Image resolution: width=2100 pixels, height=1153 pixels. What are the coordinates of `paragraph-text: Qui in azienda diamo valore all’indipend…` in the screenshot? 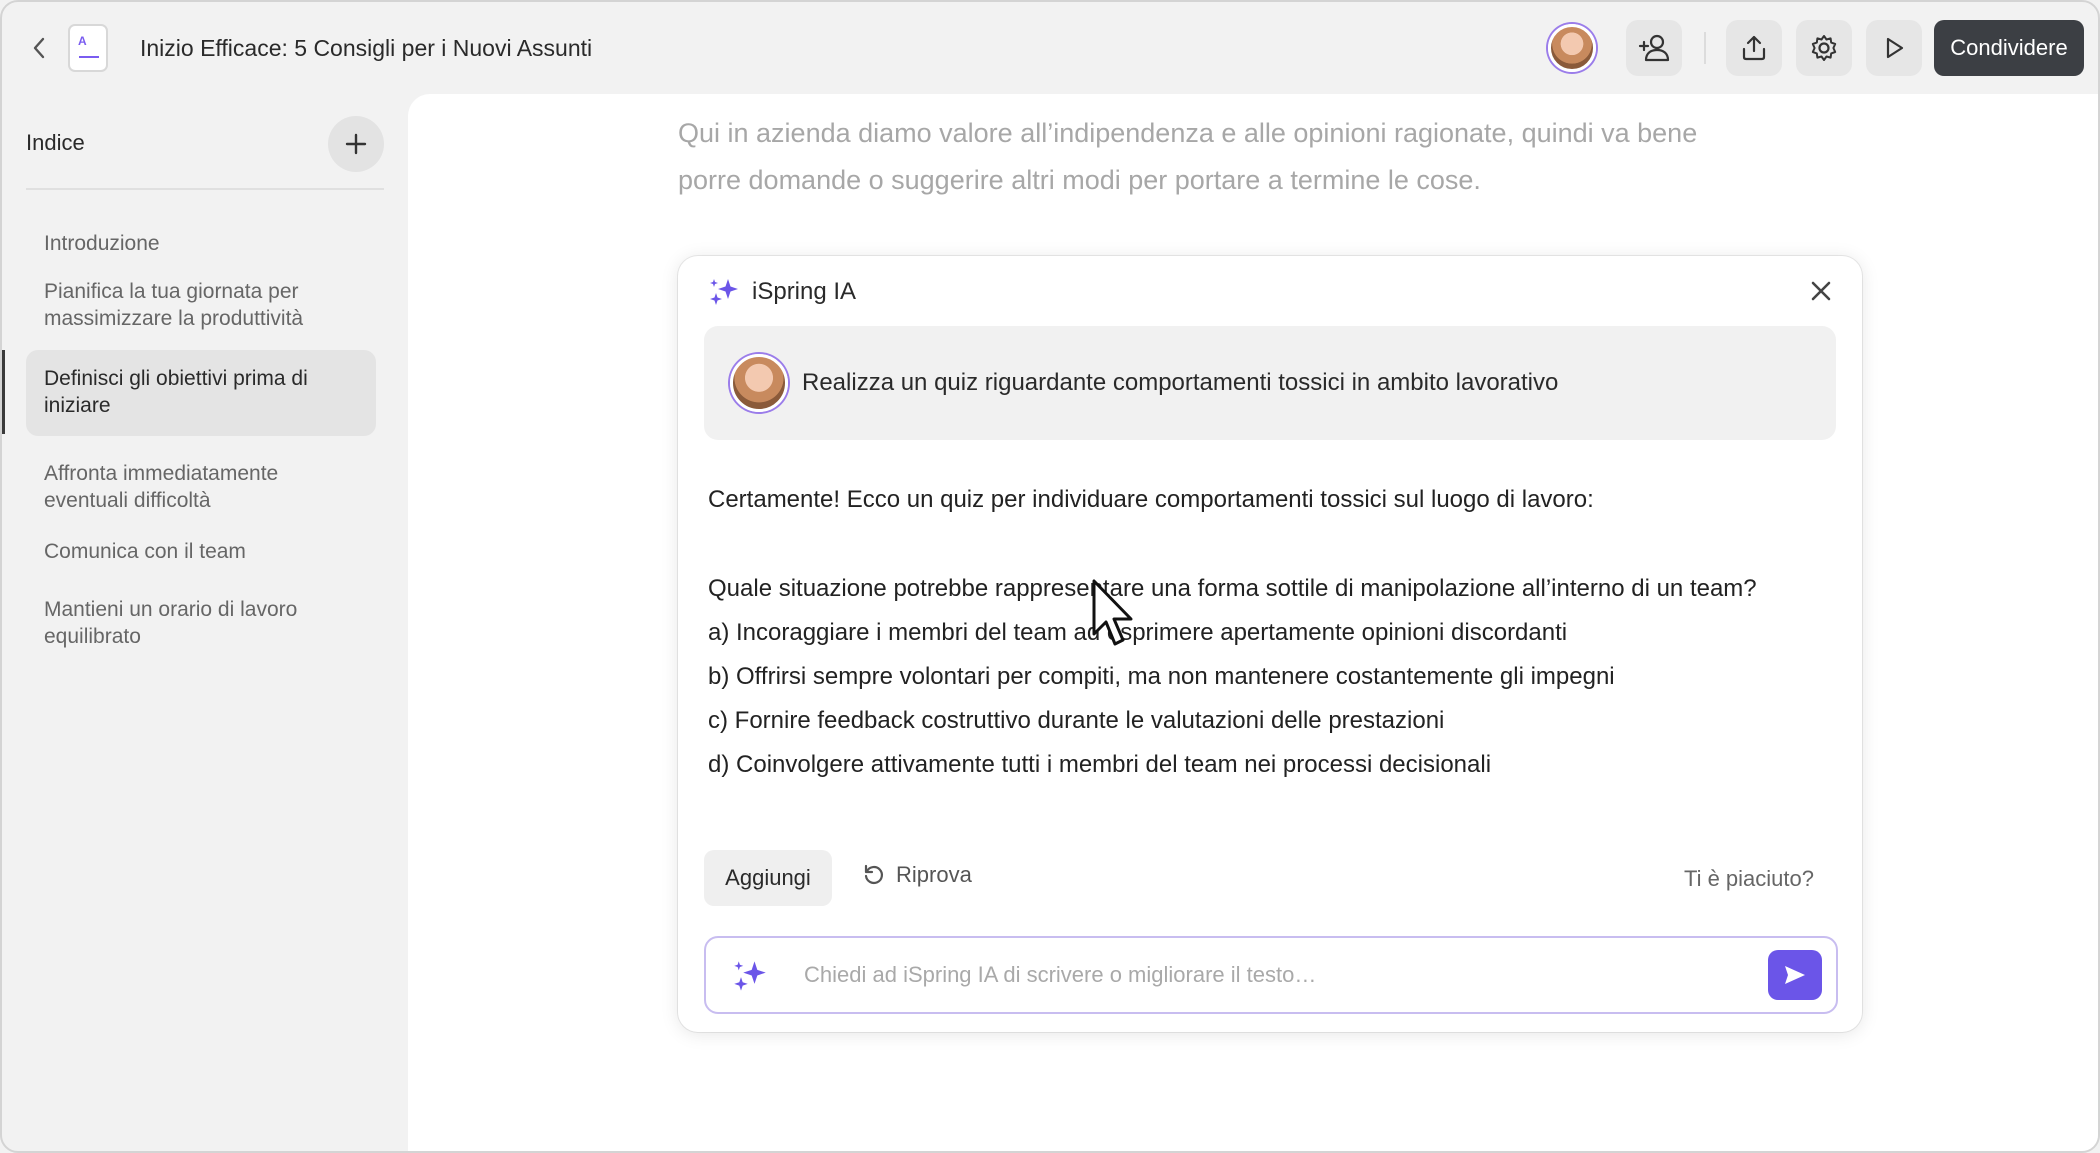 It's located at (1218, 157).